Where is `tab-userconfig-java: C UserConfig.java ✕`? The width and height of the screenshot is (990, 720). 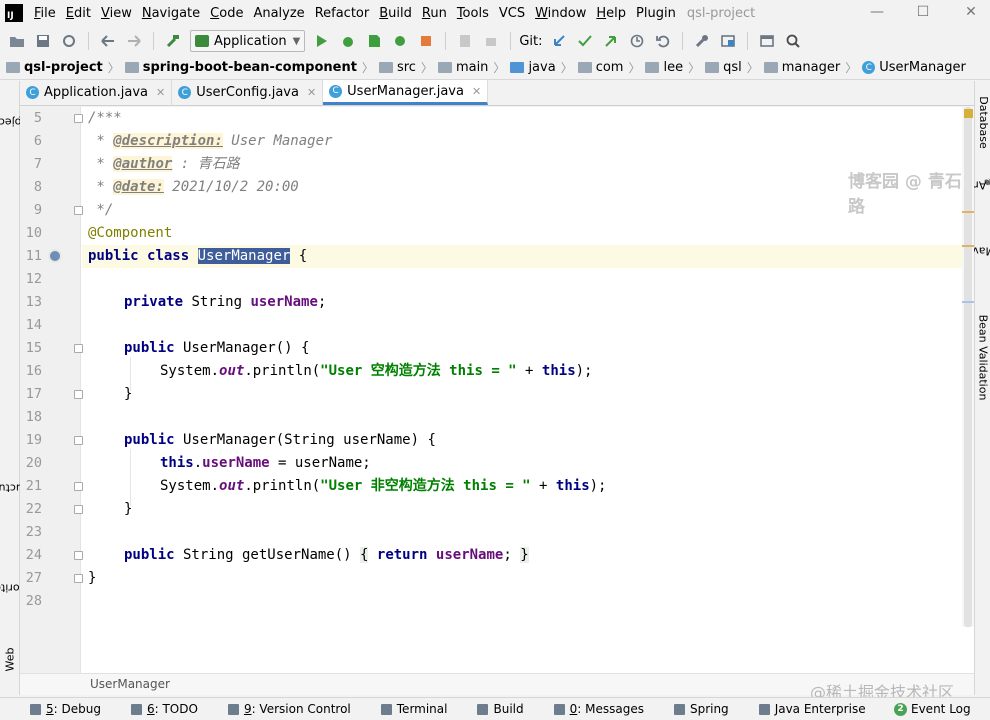 tab-userconfig-java: C UserConfig.java ✕ is located at coordinates (248, 92).